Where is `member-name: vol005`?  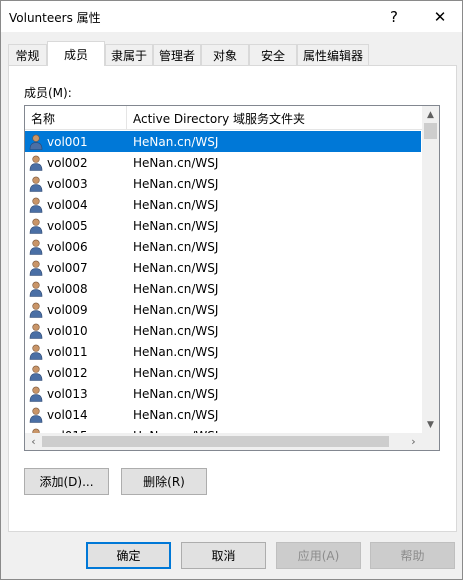 member-name: vol005 is located at coordinates (67, 225).